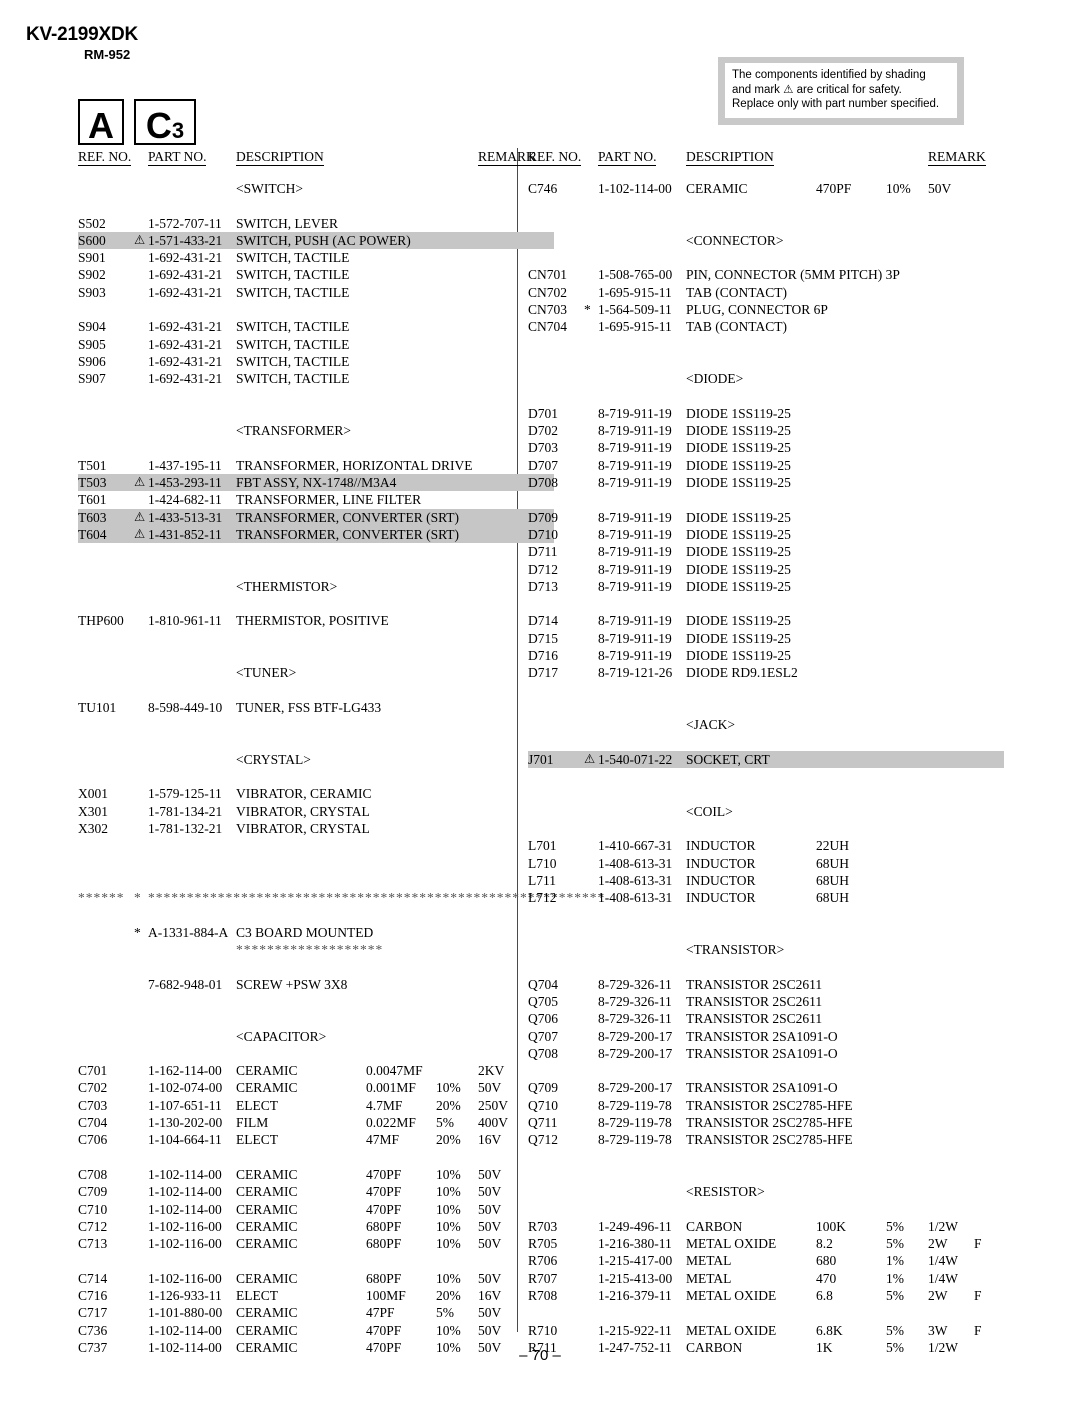 The image size is (1080, 1407). I want to click on cell-ref-no: C717, so click(93, 1313).